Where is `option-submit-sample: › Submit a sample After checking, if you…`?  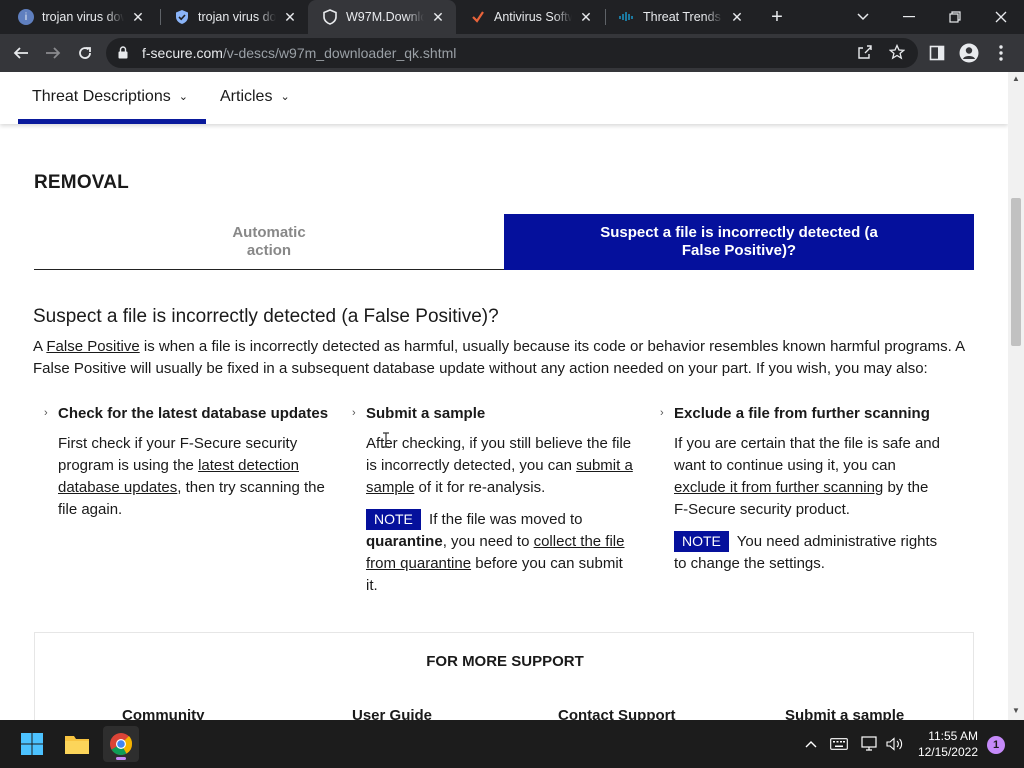 option-submit-sample: › Submit a sample After checking, if you… is located at coordinates (495, 501).